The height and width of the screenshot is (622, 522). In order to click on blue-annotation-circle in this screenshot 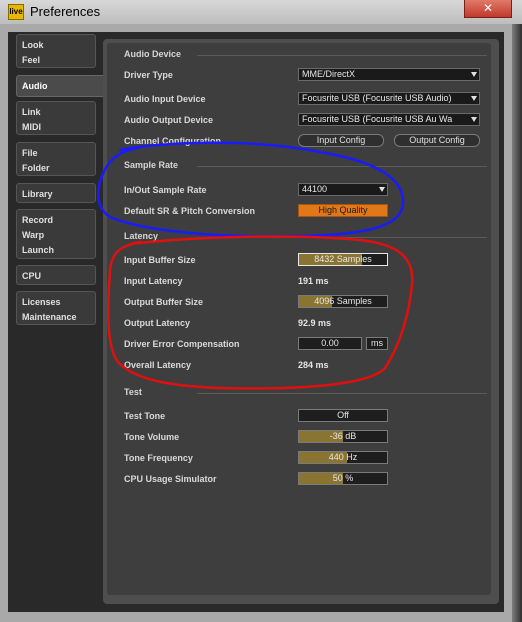, I will do `click(251, 189)`.